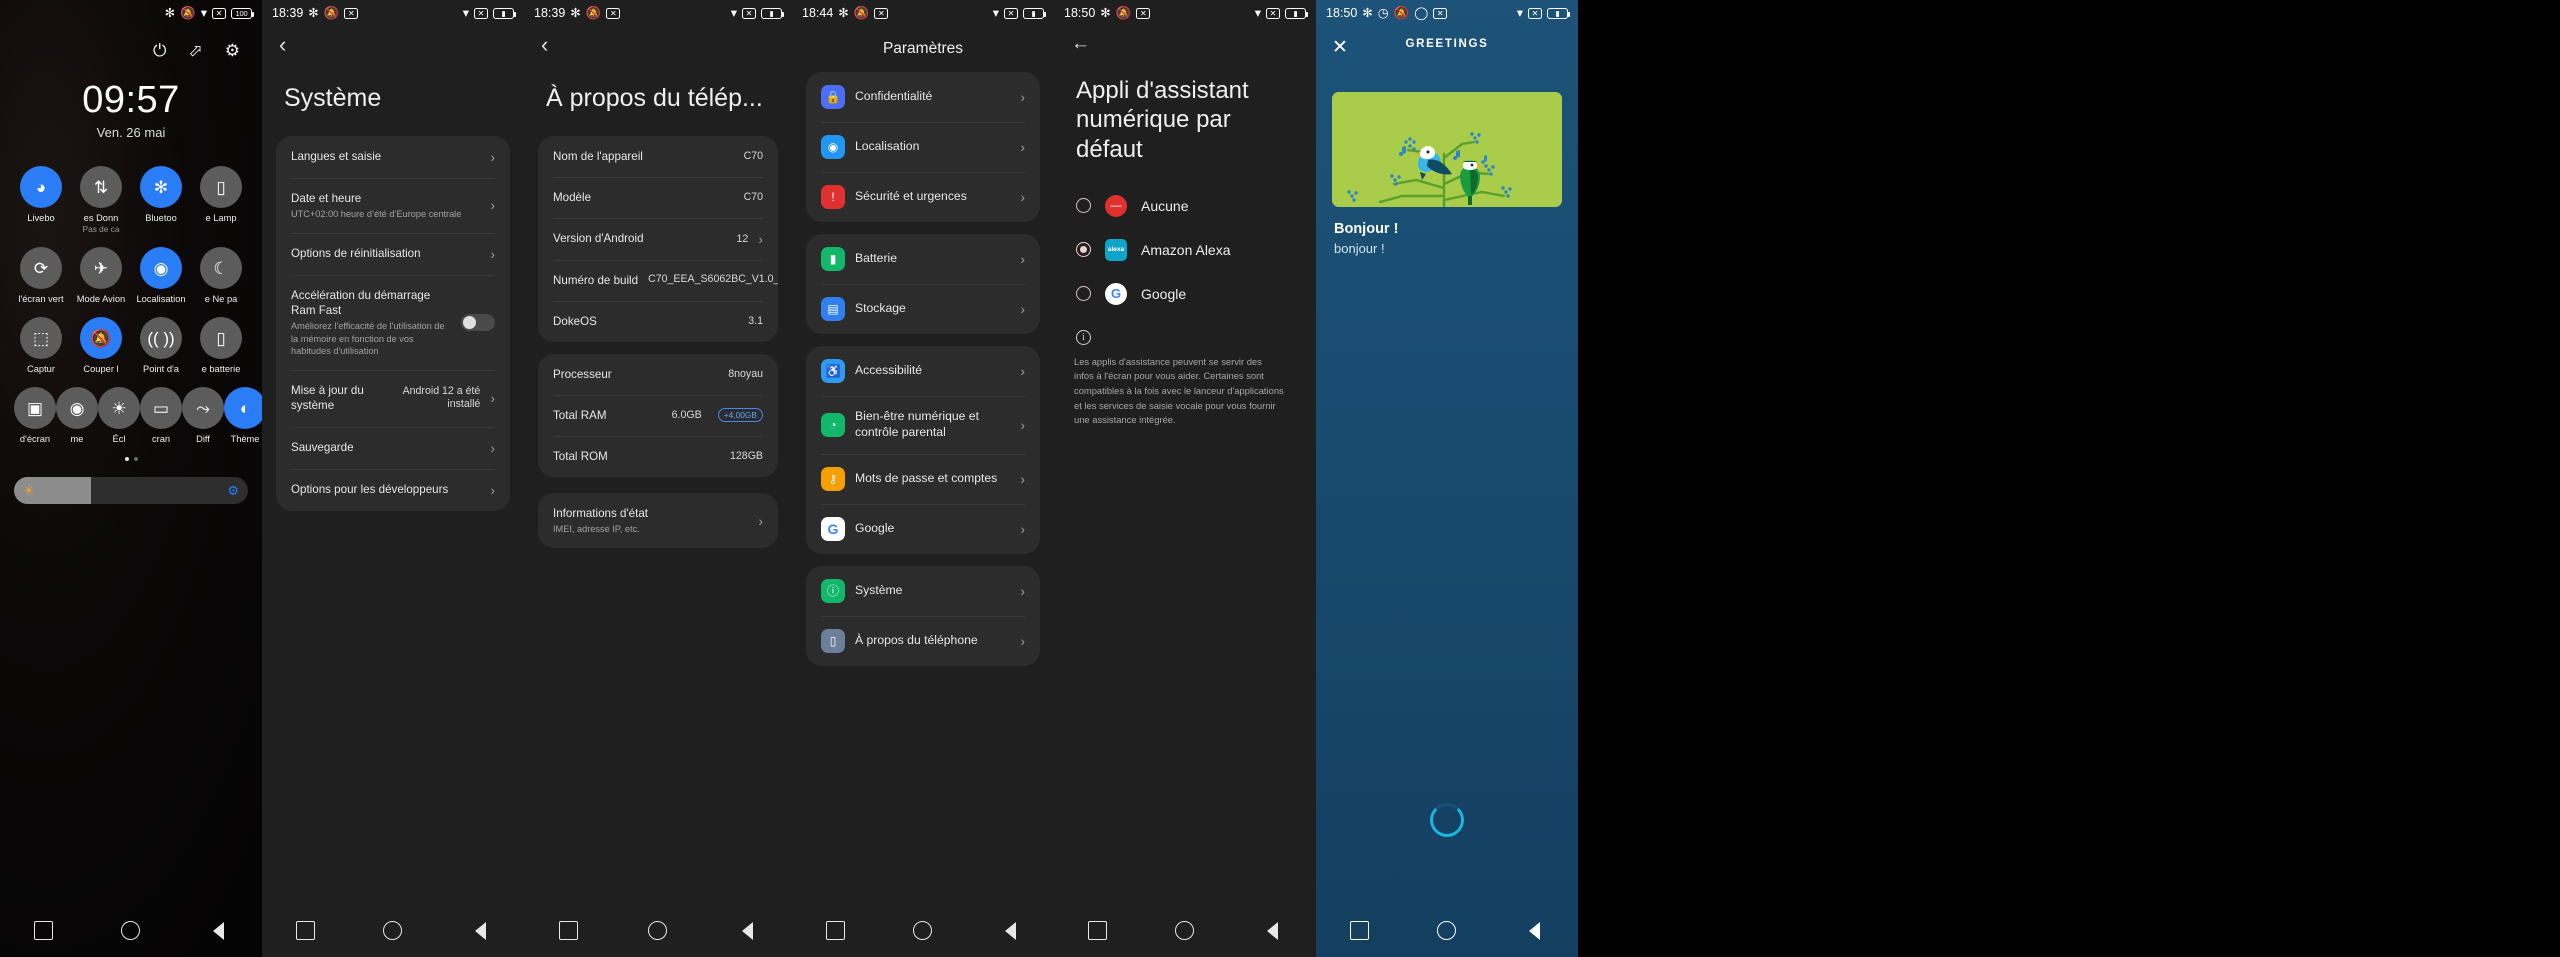 This screenshot has width=2560, height=957. Describe the element at coordinates (101, 275) in the screenshot. I see `tile-airplane-mode: ✈ Mode Avion` at that location.